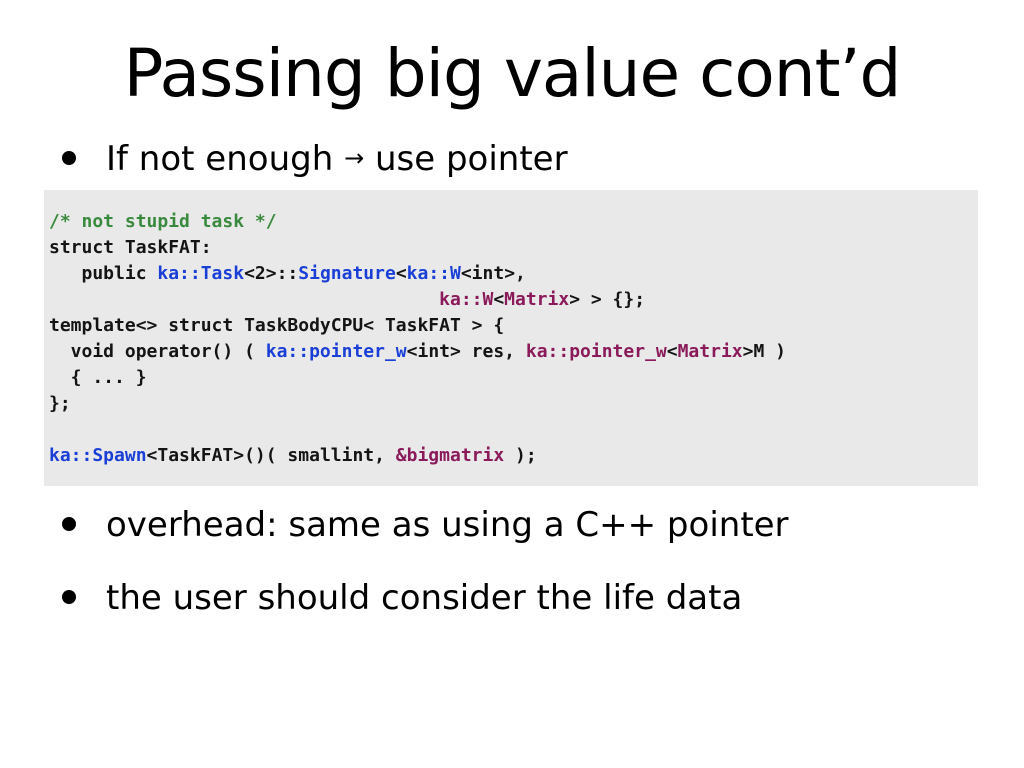 Image resolution: width=1024 pixels, height=768 pixels. Describe the element at coordinates (347, 273) in the screenshot. I see `code-token: Signature` at that location.